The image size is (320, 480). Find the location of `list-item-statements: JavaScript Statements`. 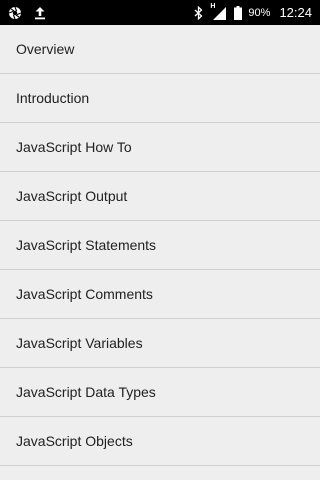

list-item-statements: JavaScript Statements is located at coordinates (160, 245).